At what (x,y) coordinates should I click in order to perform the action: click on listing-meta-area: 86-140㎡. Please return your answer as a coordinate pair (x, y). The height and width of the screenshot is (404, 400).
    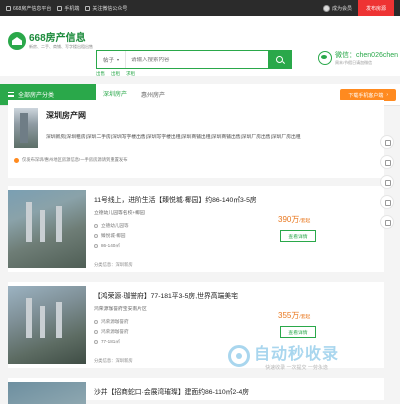
    Looking at the image, I should click on (107, 246).